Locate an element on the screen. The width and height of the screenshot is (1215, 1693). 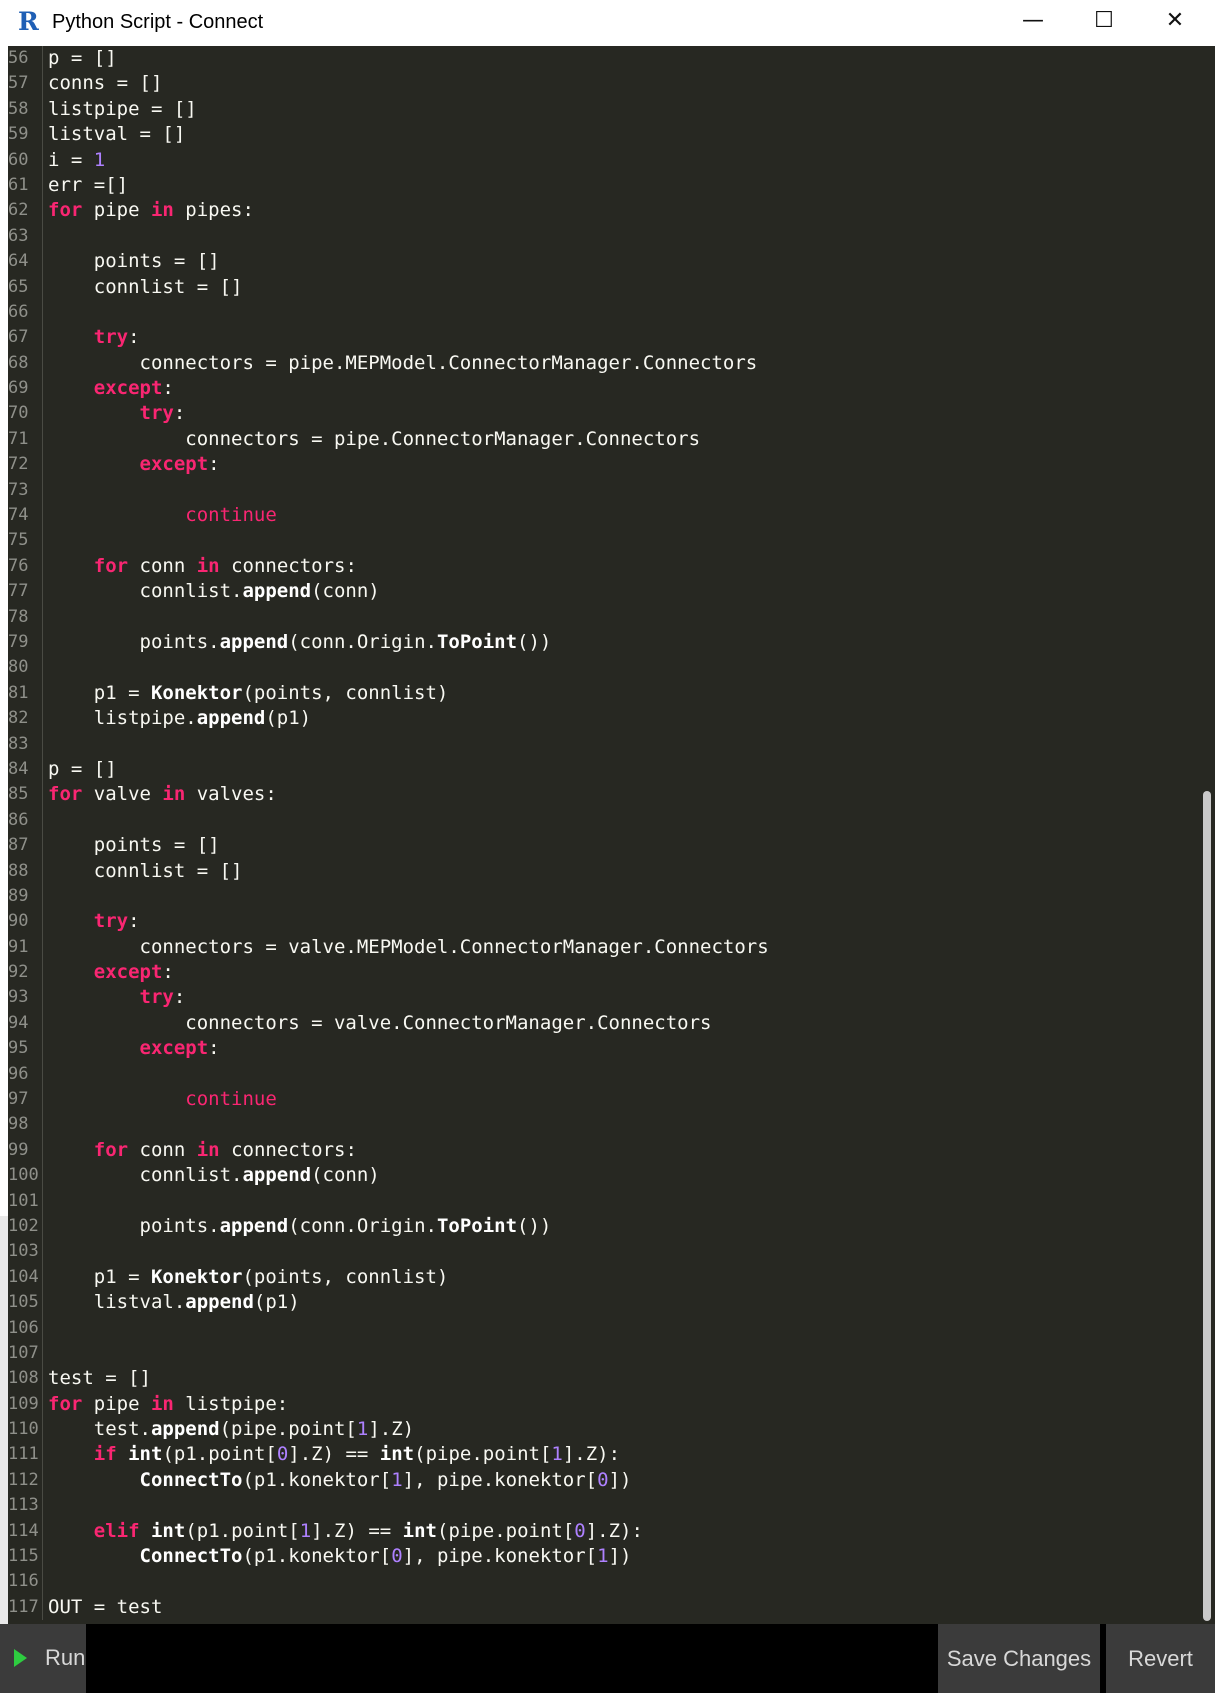
run-label: Run is located at coordinates (65, 1657).